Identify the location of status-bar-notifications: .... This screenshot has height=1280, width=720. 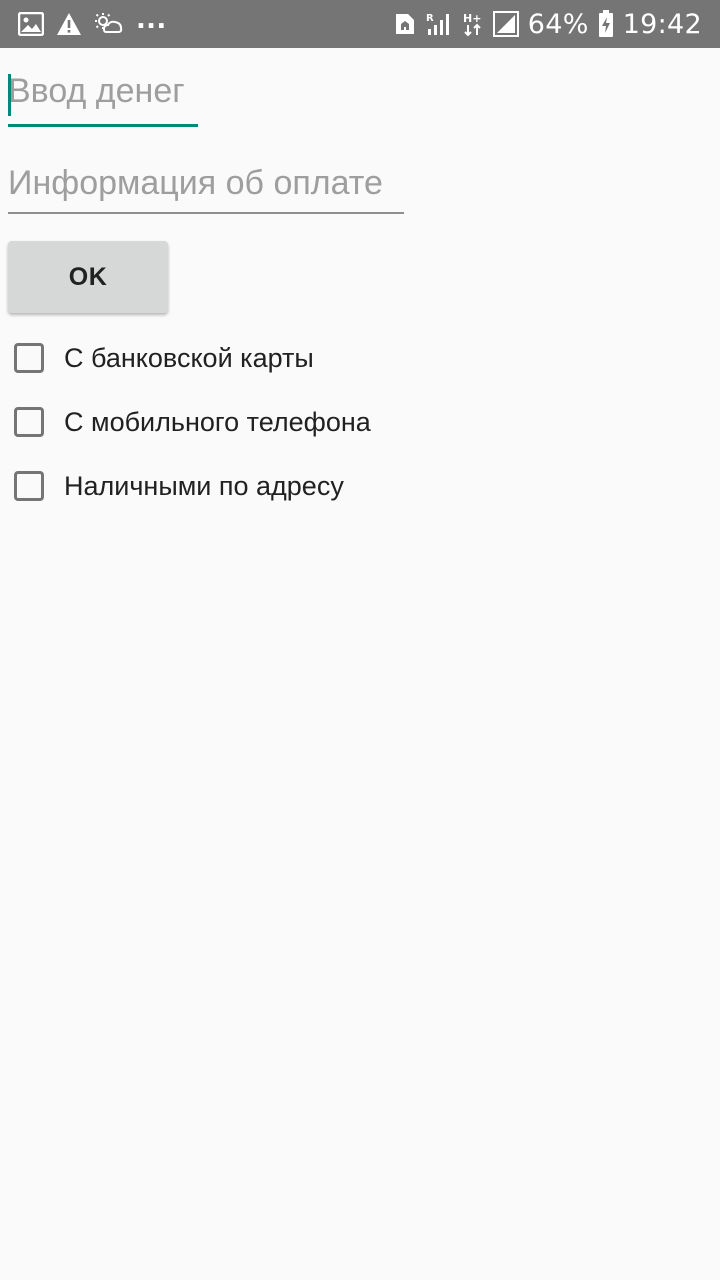
(92, 24).